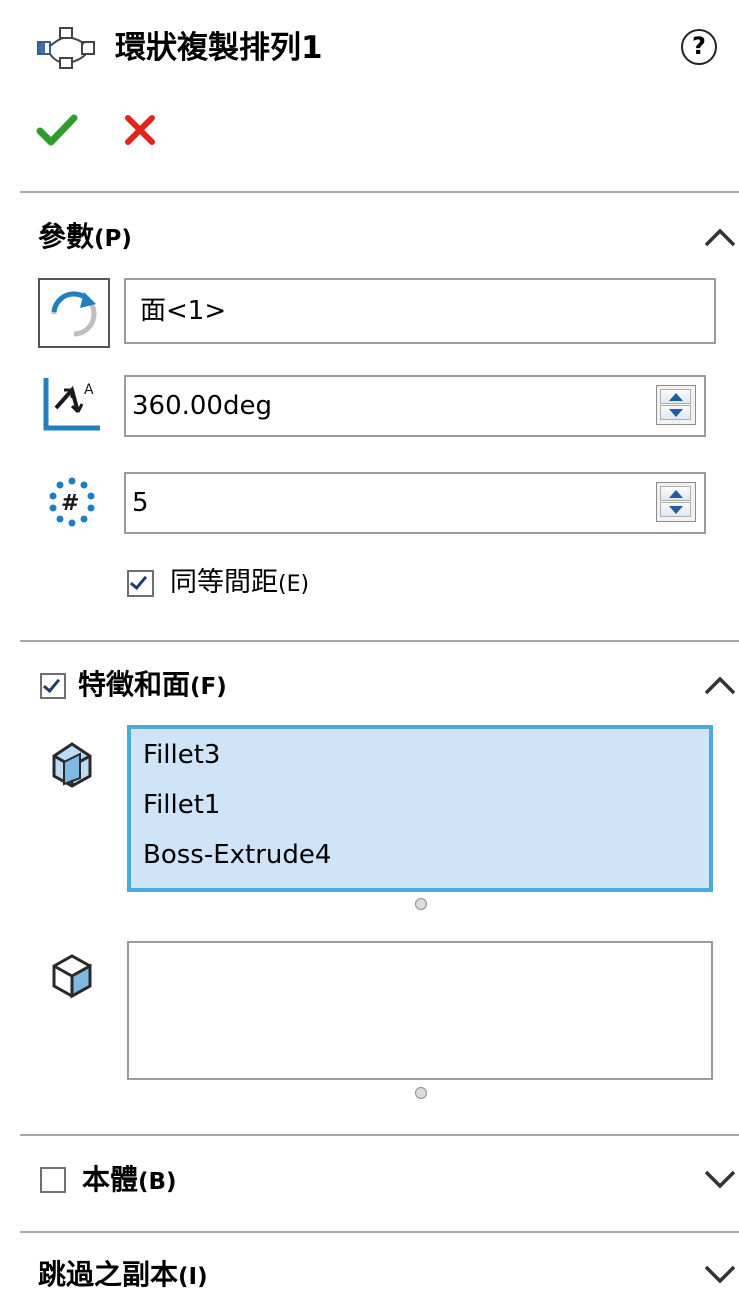 The height and width of the screenshot is (1312, 739). I want to click on instances-decrement-button, so click(675, 509).